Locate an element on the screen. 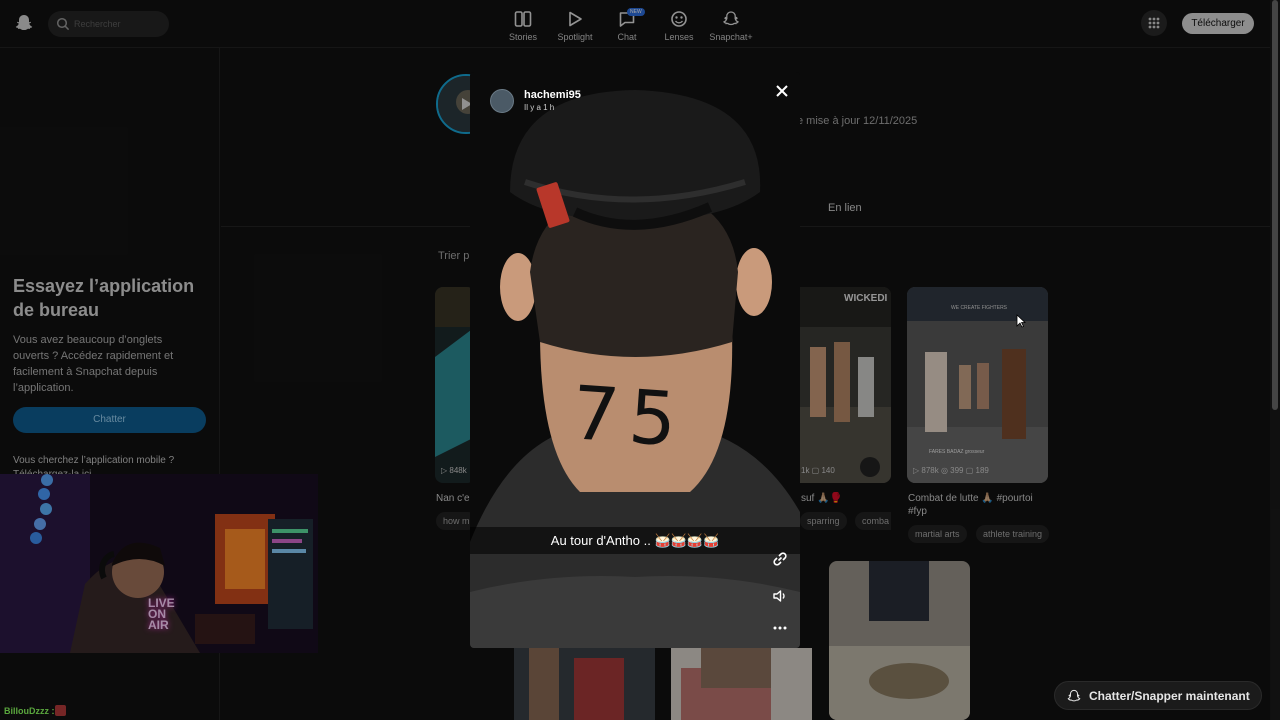 The image size is (1280, 720). chatter-button: Chatter is located at coordinates (109, 420).